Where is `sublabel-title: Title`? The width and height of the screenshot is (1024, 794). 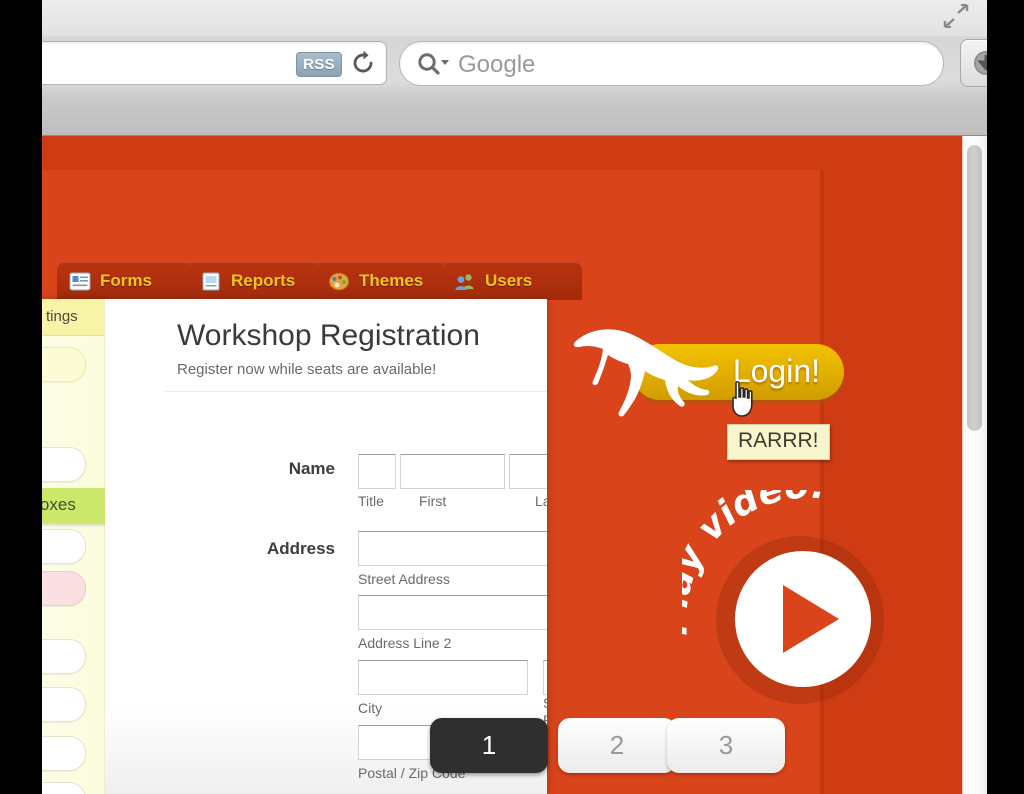 sublabel-title: Title is located at coordinates (371, 501).